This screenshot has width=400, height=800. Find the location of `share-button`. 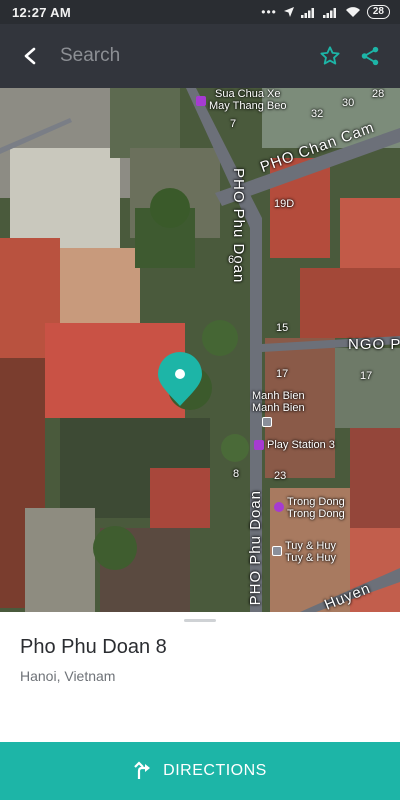

share-button is located at coordinates (370, 56).